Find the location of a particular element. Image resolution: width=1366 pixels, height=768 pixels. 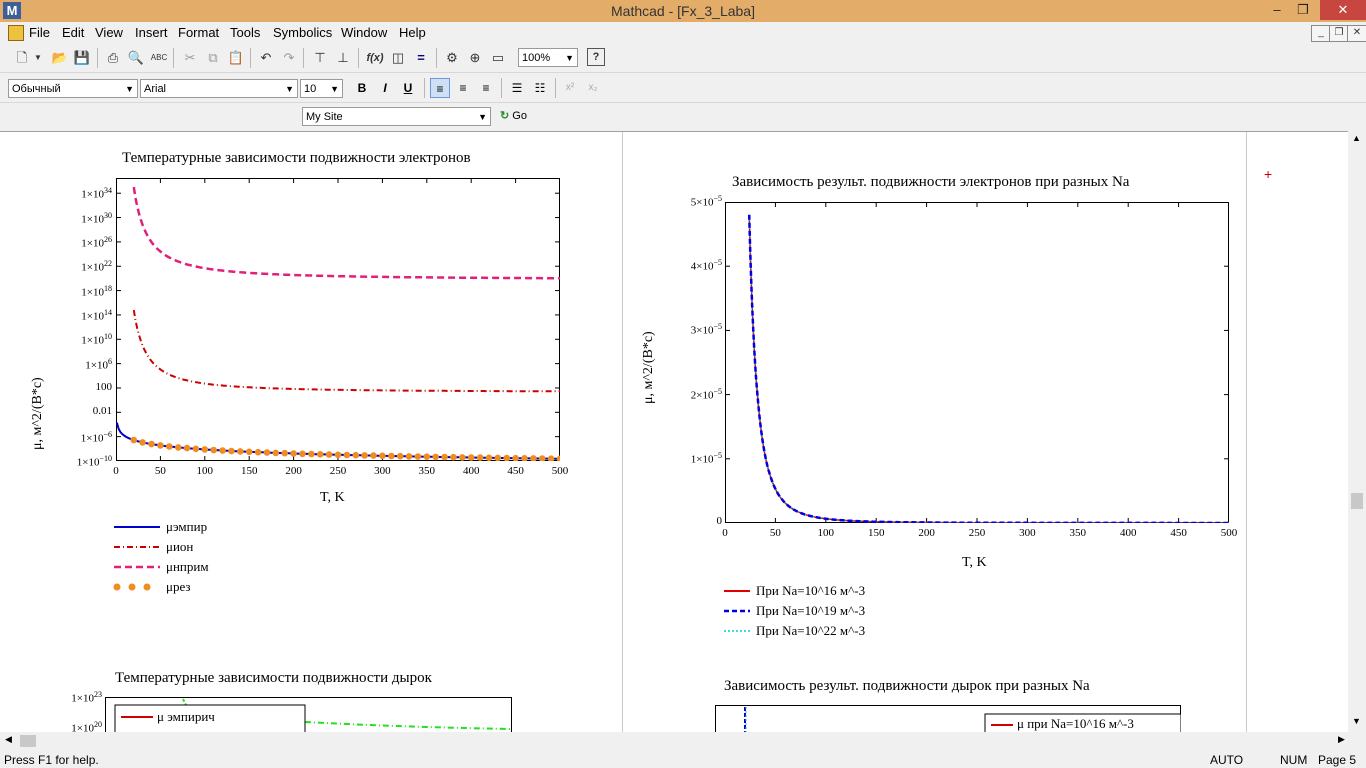

italic-button: I is located at coordinates (385, 88).